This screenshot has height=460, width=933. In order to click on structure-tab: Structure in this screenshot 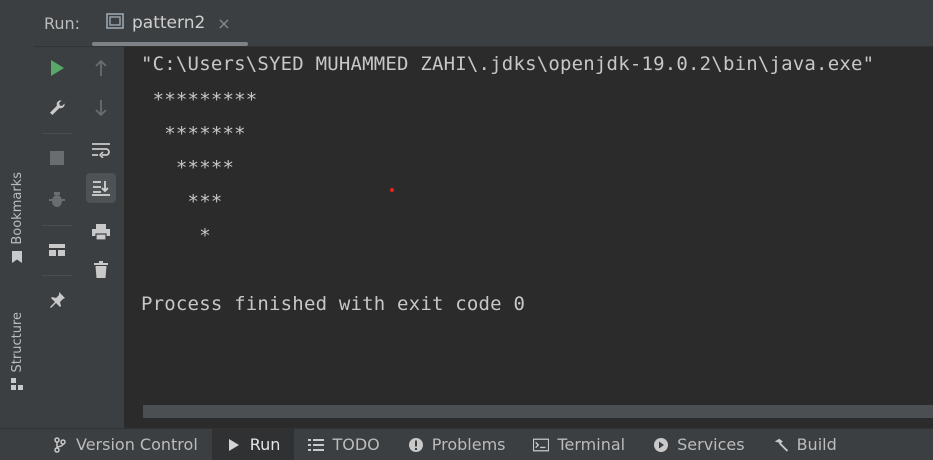, I will do `click(17, 351)`.